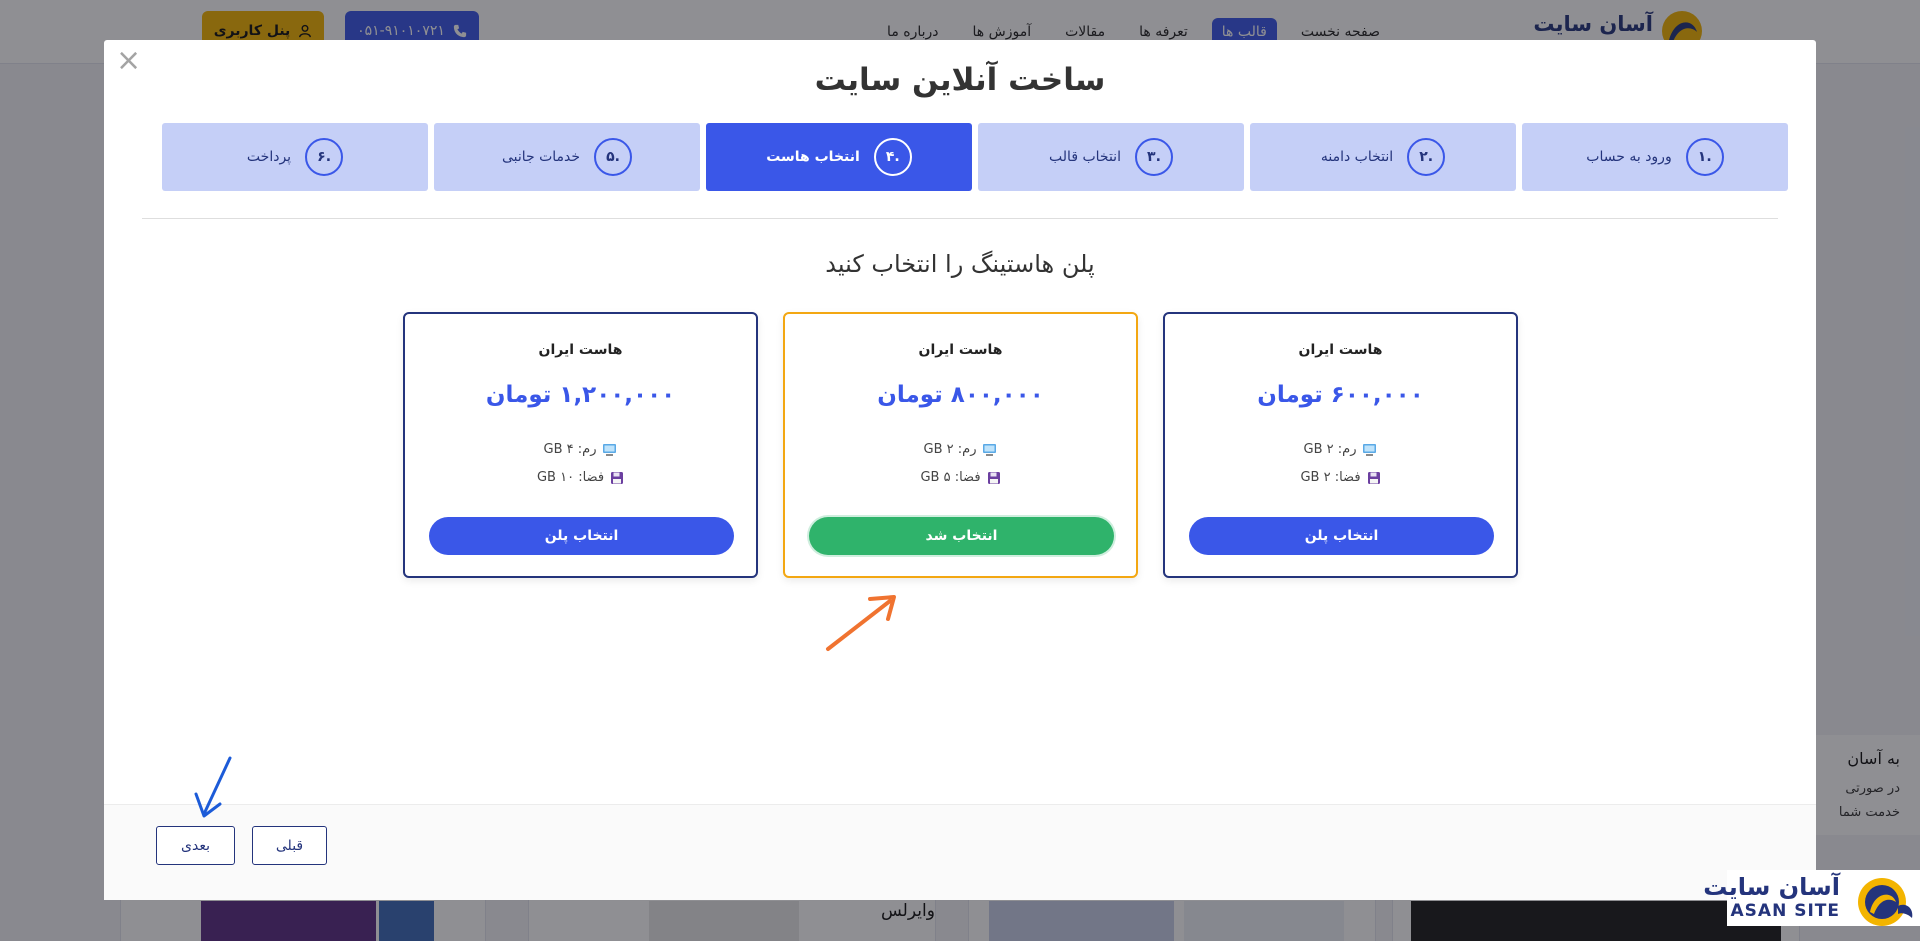  What do you see at coordinates (960, 218) in the screenshot?
I see `divider` at bounding box center [960, 218].